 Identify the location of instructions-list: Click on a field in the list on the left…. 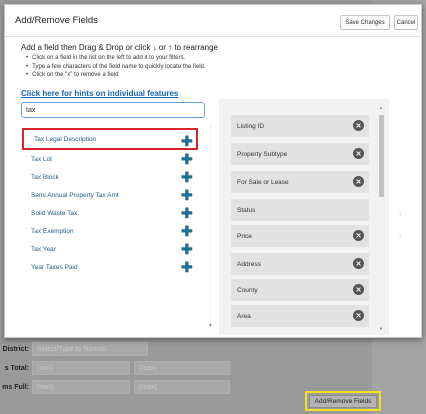
(119, 67).